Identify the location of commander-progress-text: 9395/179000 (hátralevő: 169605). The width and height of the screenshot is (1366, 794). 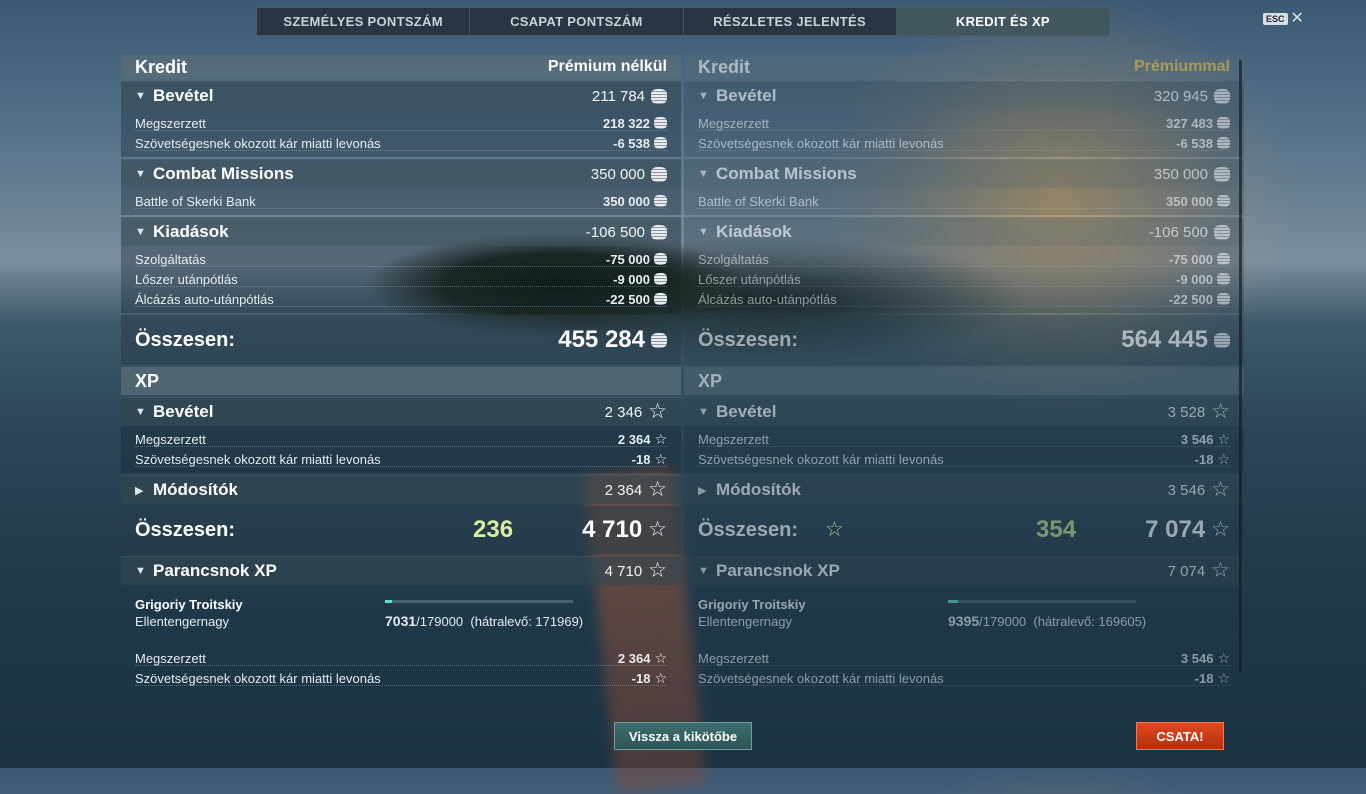
(1047, 621).